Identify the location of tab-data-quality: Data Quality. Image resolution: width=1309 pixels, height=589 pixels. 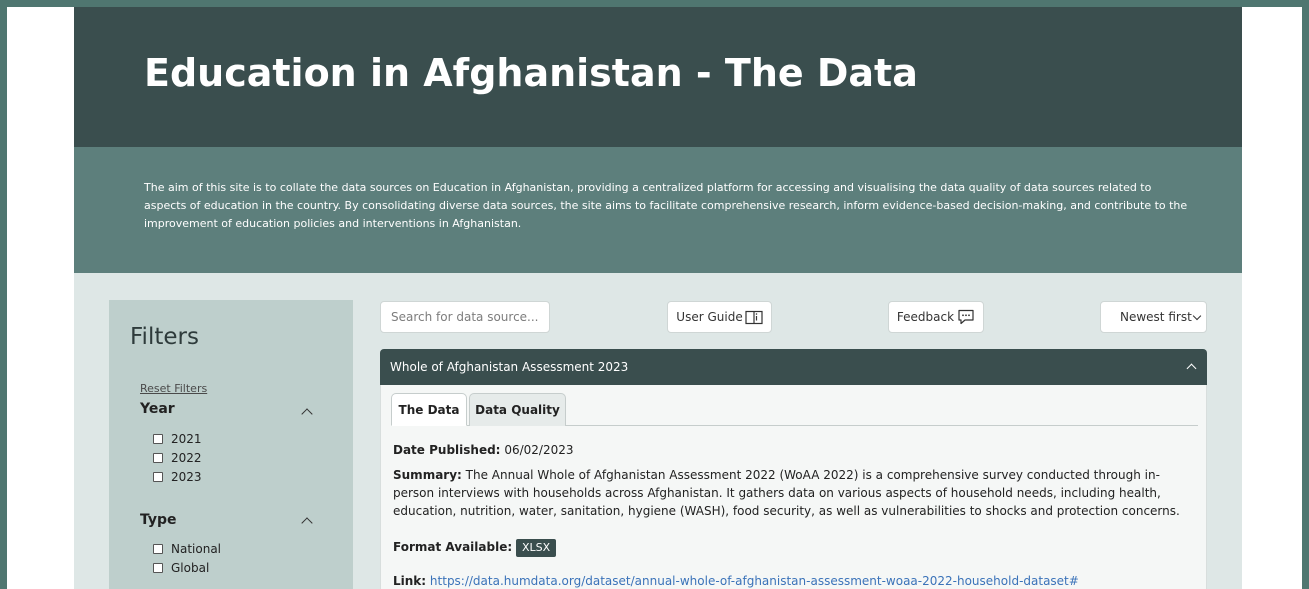
(517, 409).